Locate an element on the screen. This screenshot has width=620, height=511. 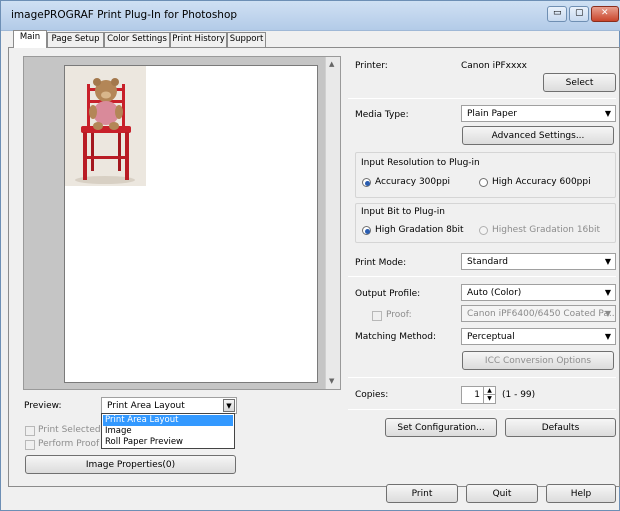
high-gradation-8bit-radio is located at coordinates (366, 230).